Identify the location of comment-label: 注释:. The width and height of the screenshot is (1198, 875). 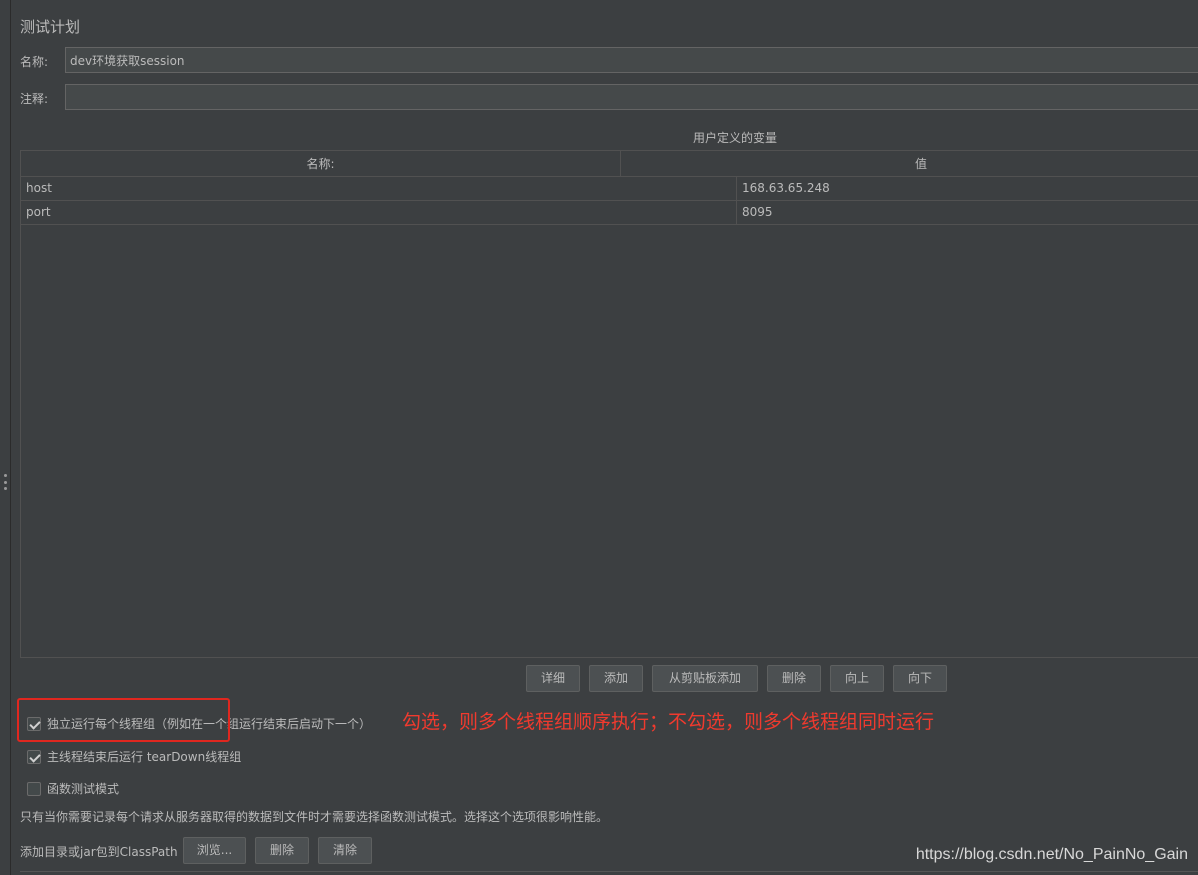
(34, 99).